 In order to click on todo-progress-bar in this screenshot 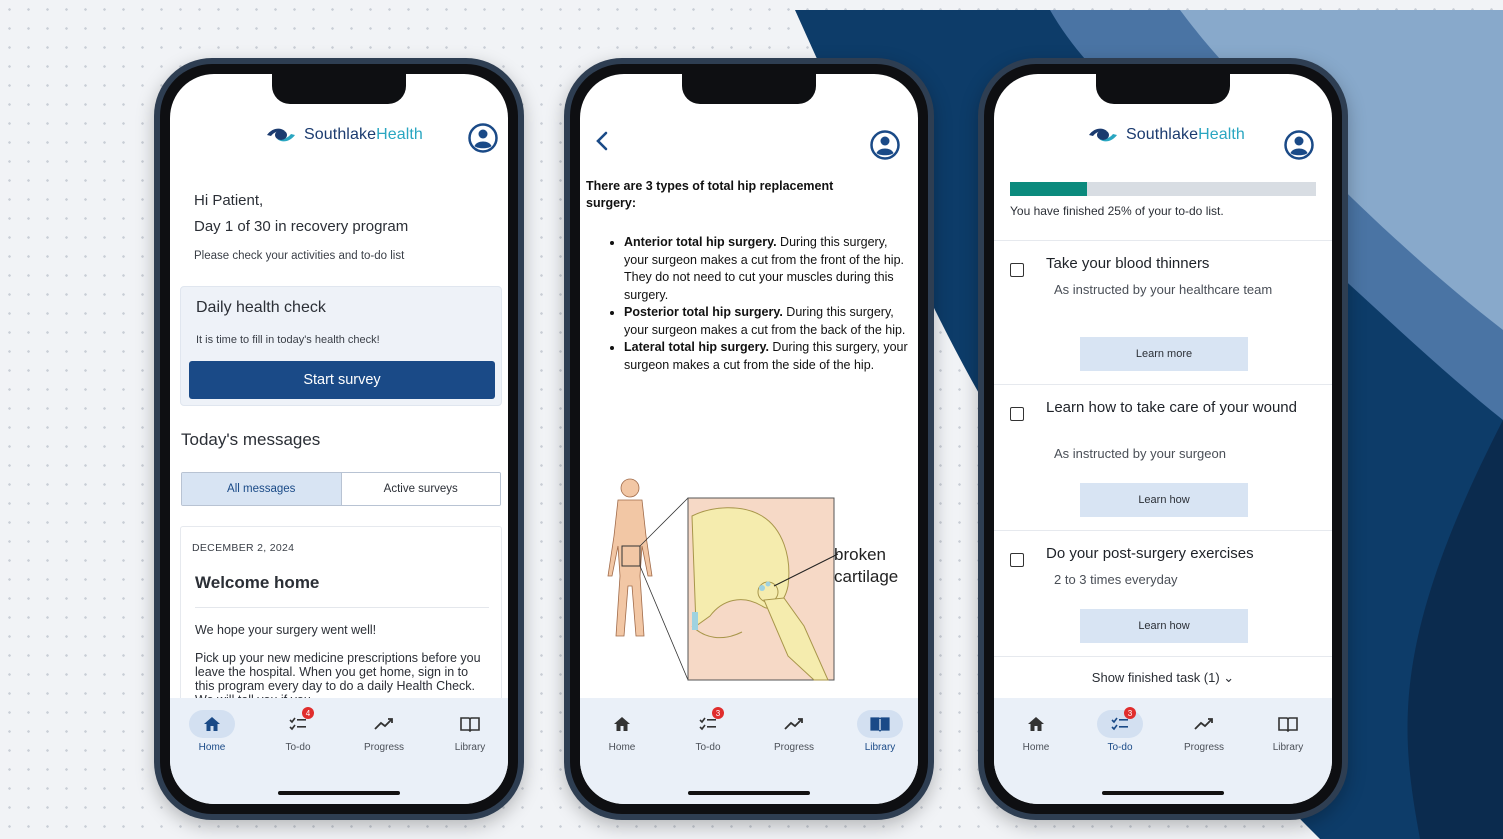, I will do `click(1163, 189)`.